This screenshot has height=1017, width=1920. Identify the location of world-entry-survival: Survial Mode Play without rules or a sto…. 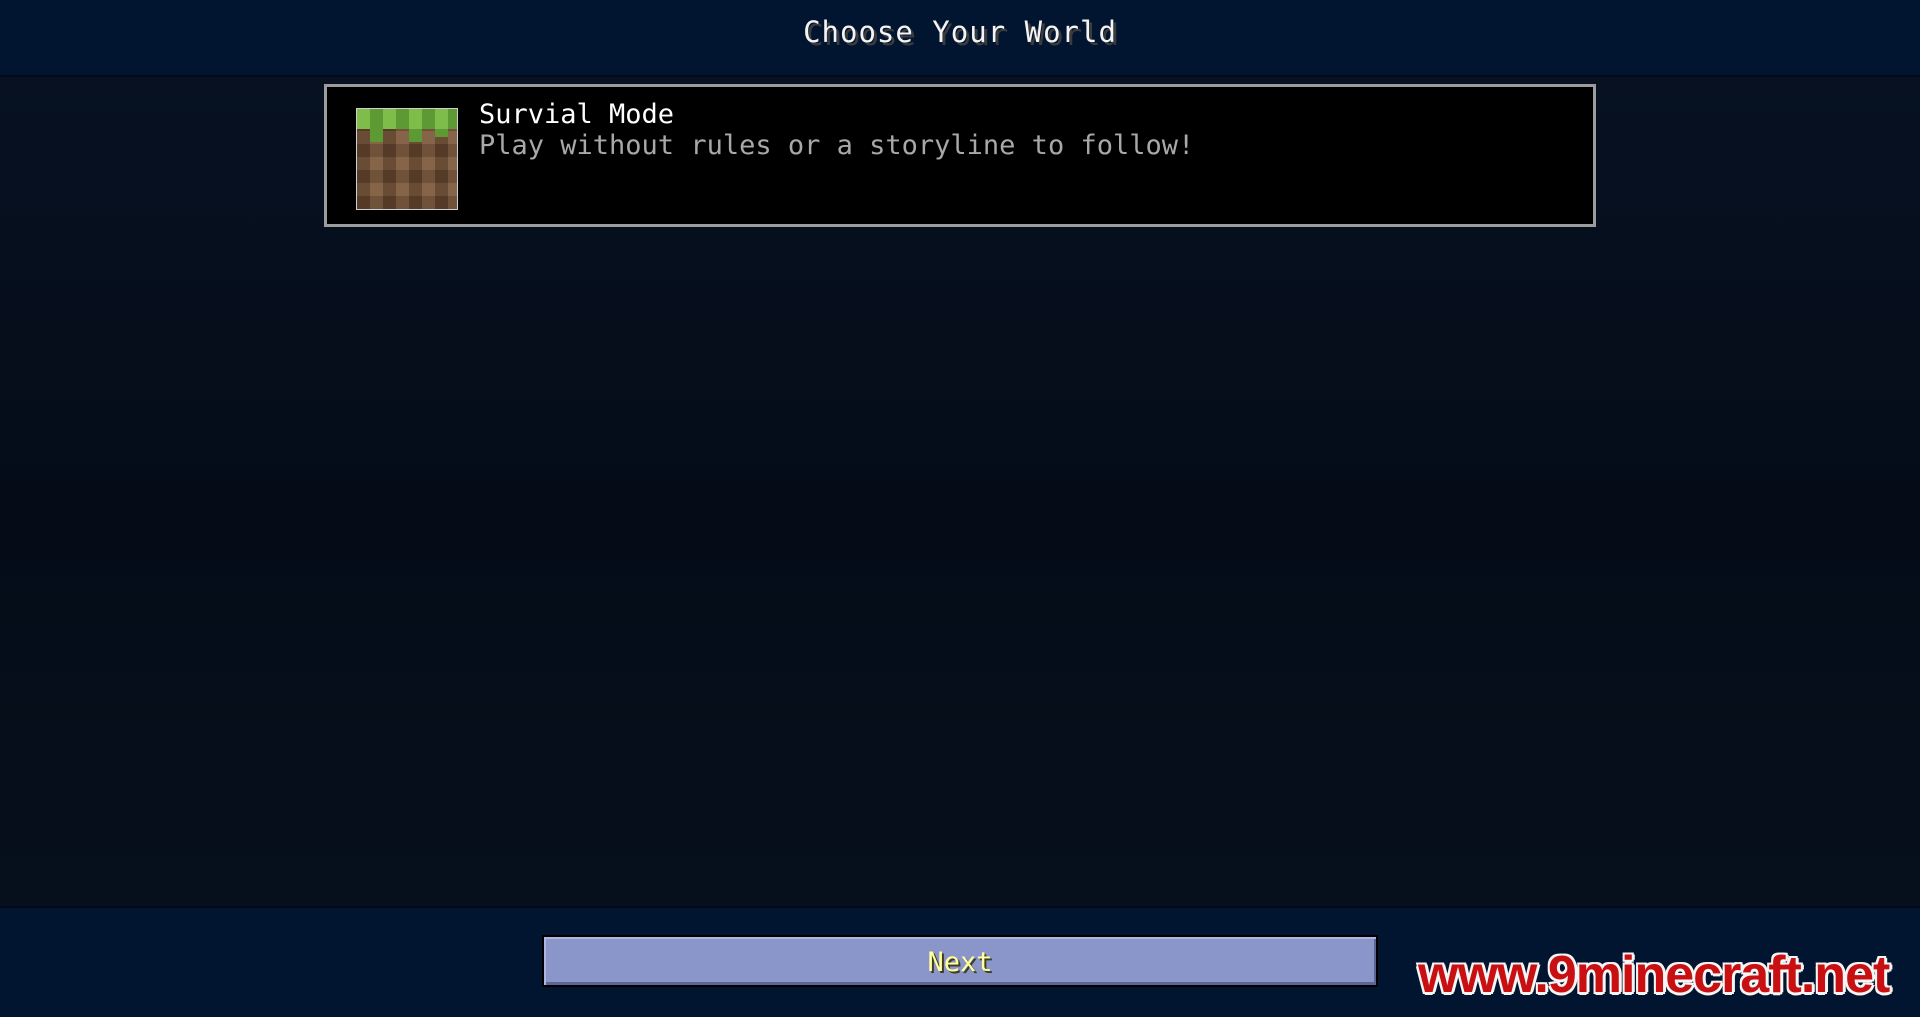
(960, 155).